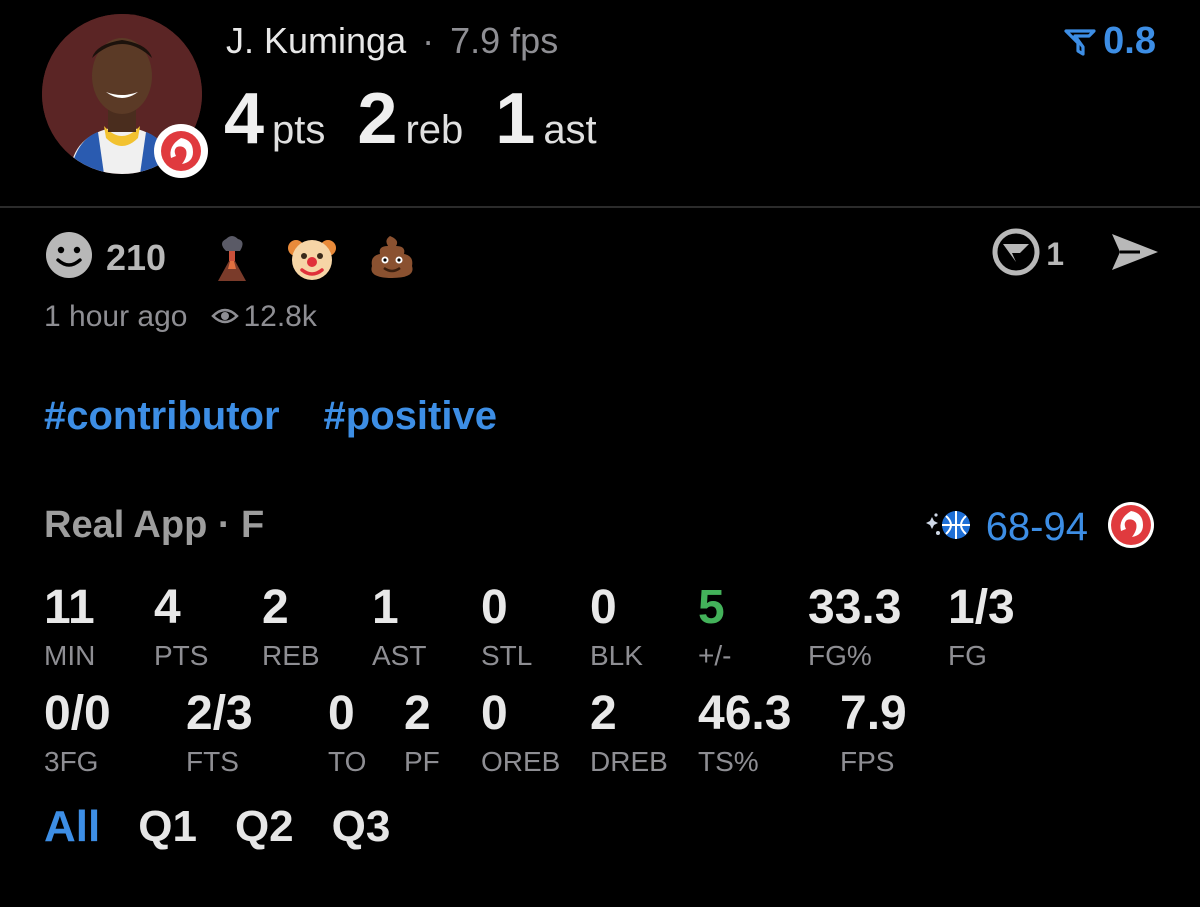 The image size is (1200, 907). I want to click on stat-label: 3FG, so click(71, 761).